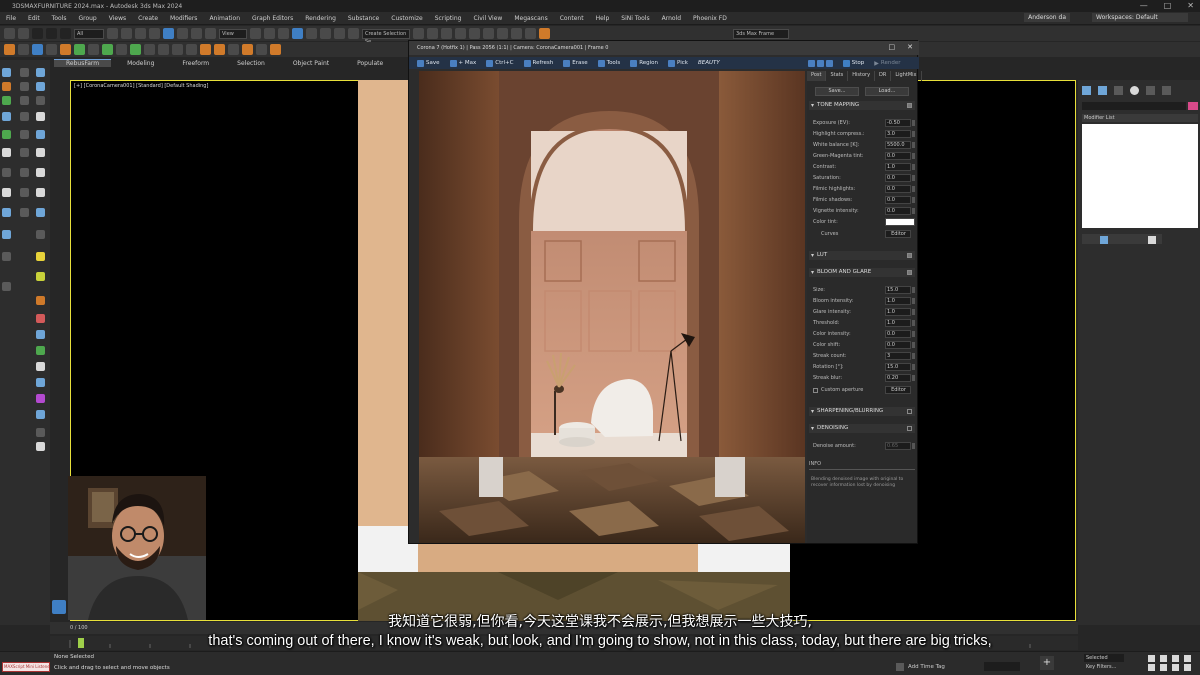 This screenshot has width=1200, height=675. What do you see at coordinates (1002, 666) in the screenshot?
I see `frame-spinner` at bounding box center [1002, 666].